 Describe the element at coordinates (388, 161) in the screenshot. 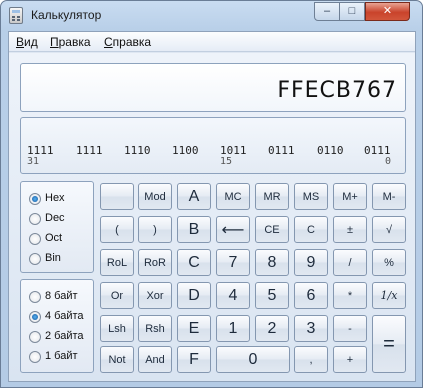

I see `bit-index-label: 0` at that location.